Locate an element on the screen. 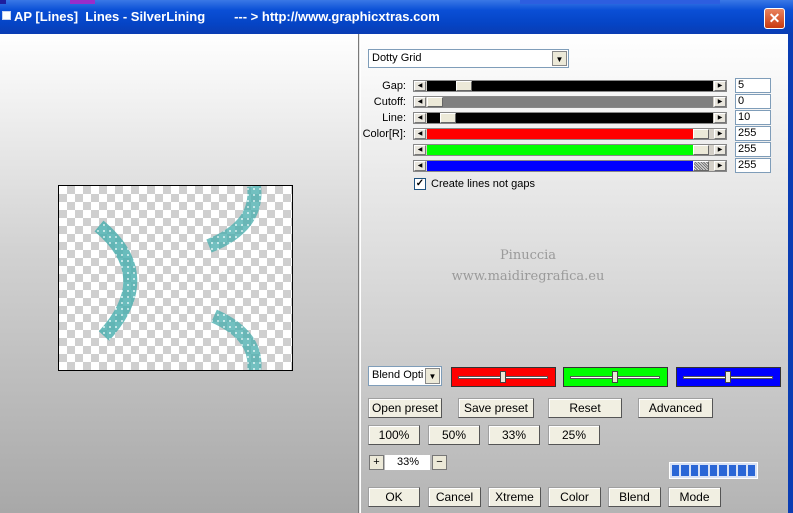 The image size is (793, 513). red-slider: ◀ ▶ is located at coordinates (570, 134).